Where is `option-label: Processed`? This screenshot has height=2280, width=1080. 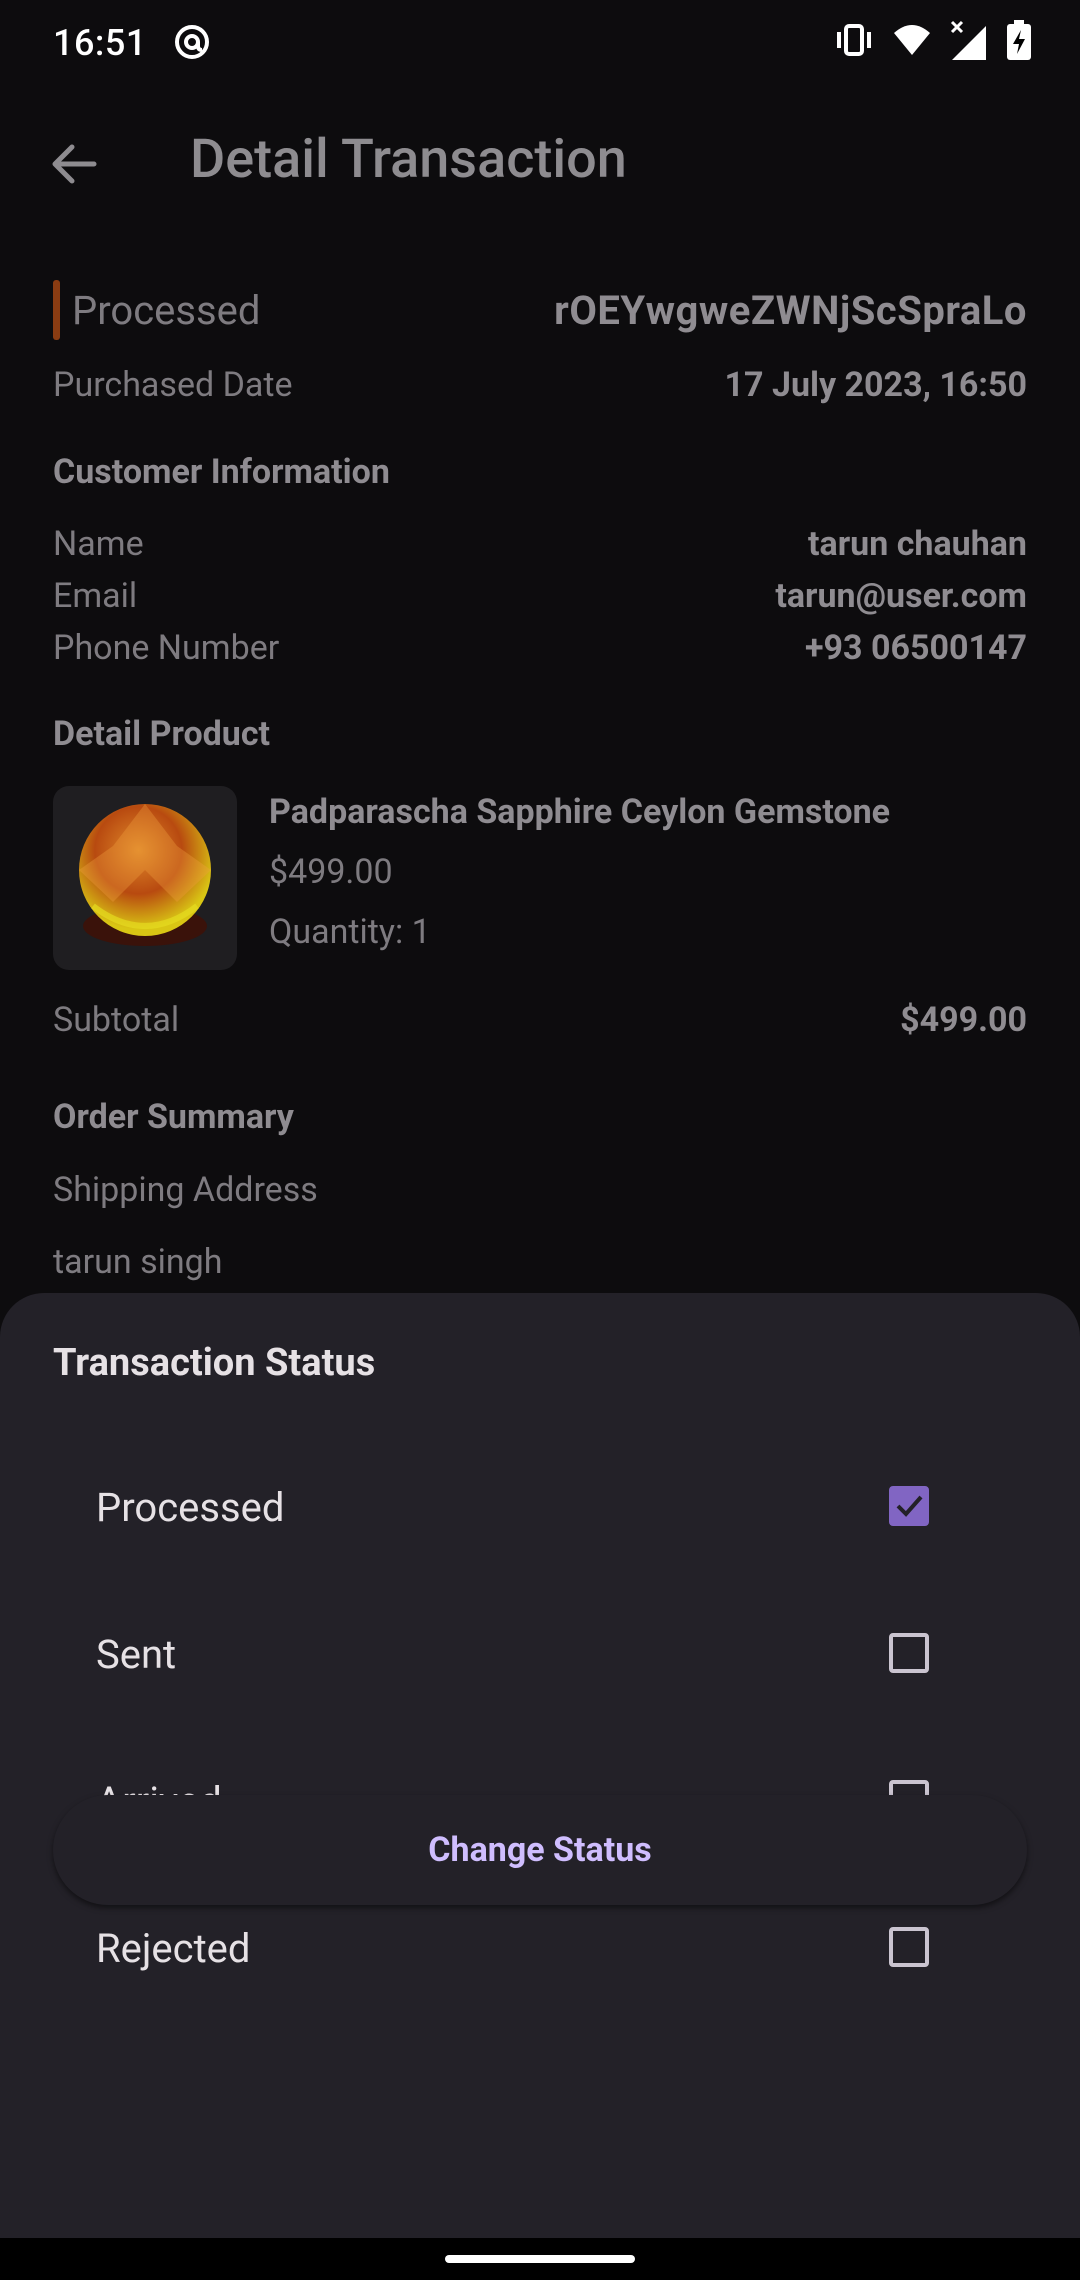
option-label: Processed is located at coordinates (190, 1507).